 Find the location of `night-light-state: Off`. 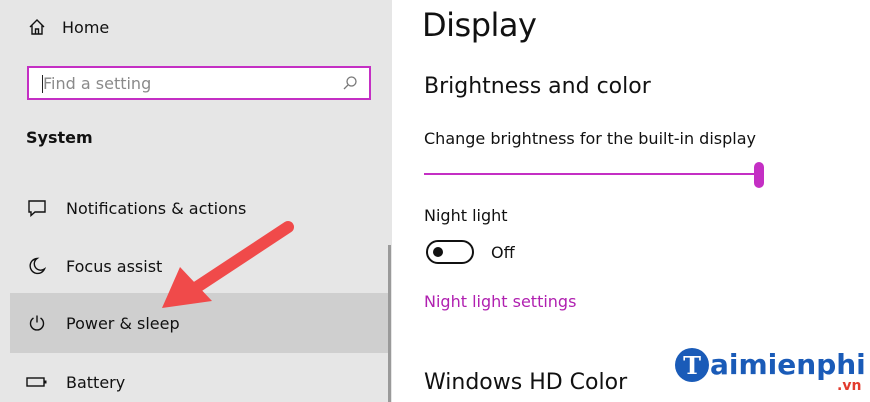

night-light-state: Off is located at coordinates (503, 252).